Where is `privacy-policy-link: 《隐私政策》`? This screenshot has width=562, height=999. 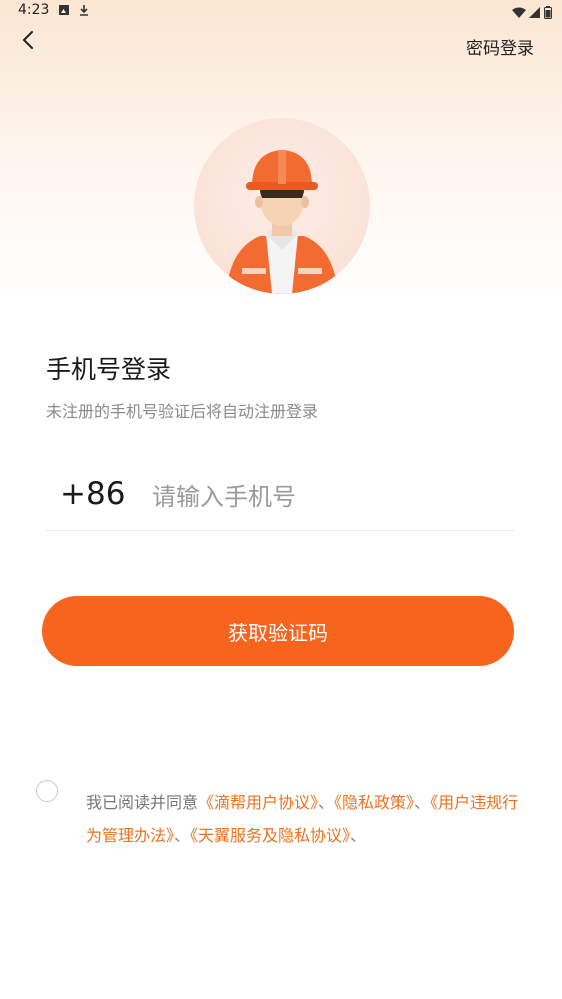
privacy-policy-link: 《隐私政策》 is located at coordinates (374, 802).